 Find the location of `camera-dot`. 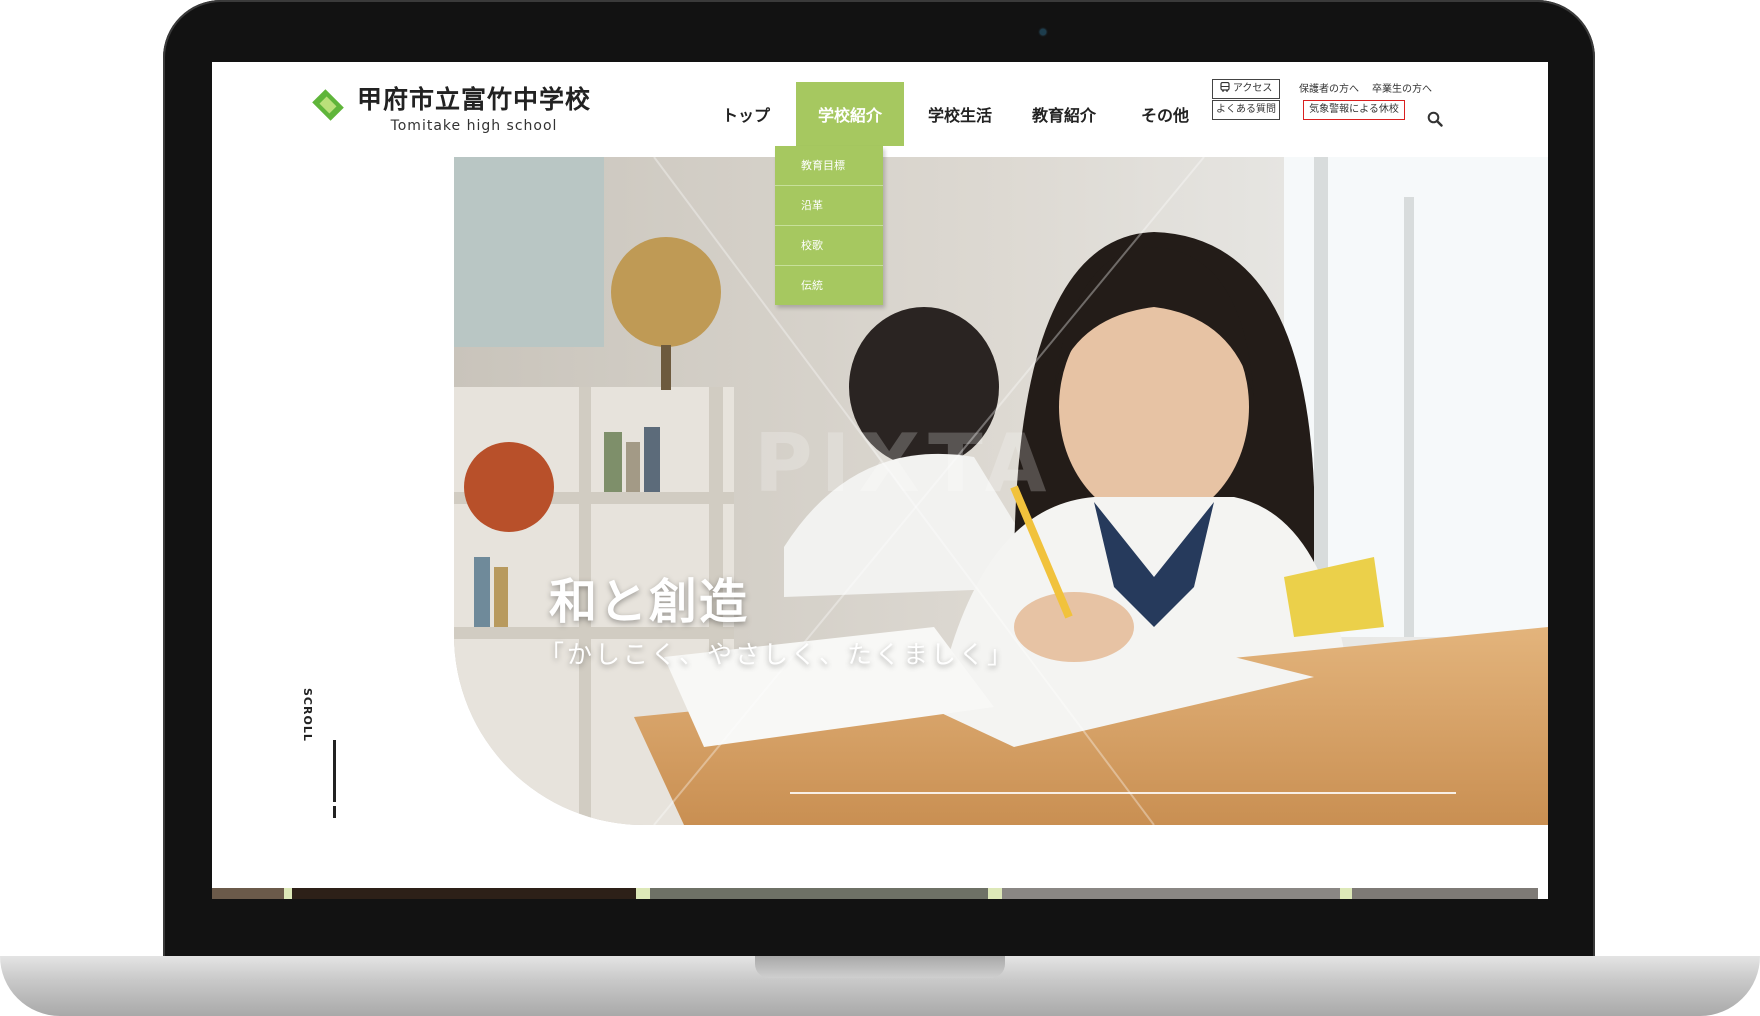

camera-dot is located at coordinates (1043, 32).